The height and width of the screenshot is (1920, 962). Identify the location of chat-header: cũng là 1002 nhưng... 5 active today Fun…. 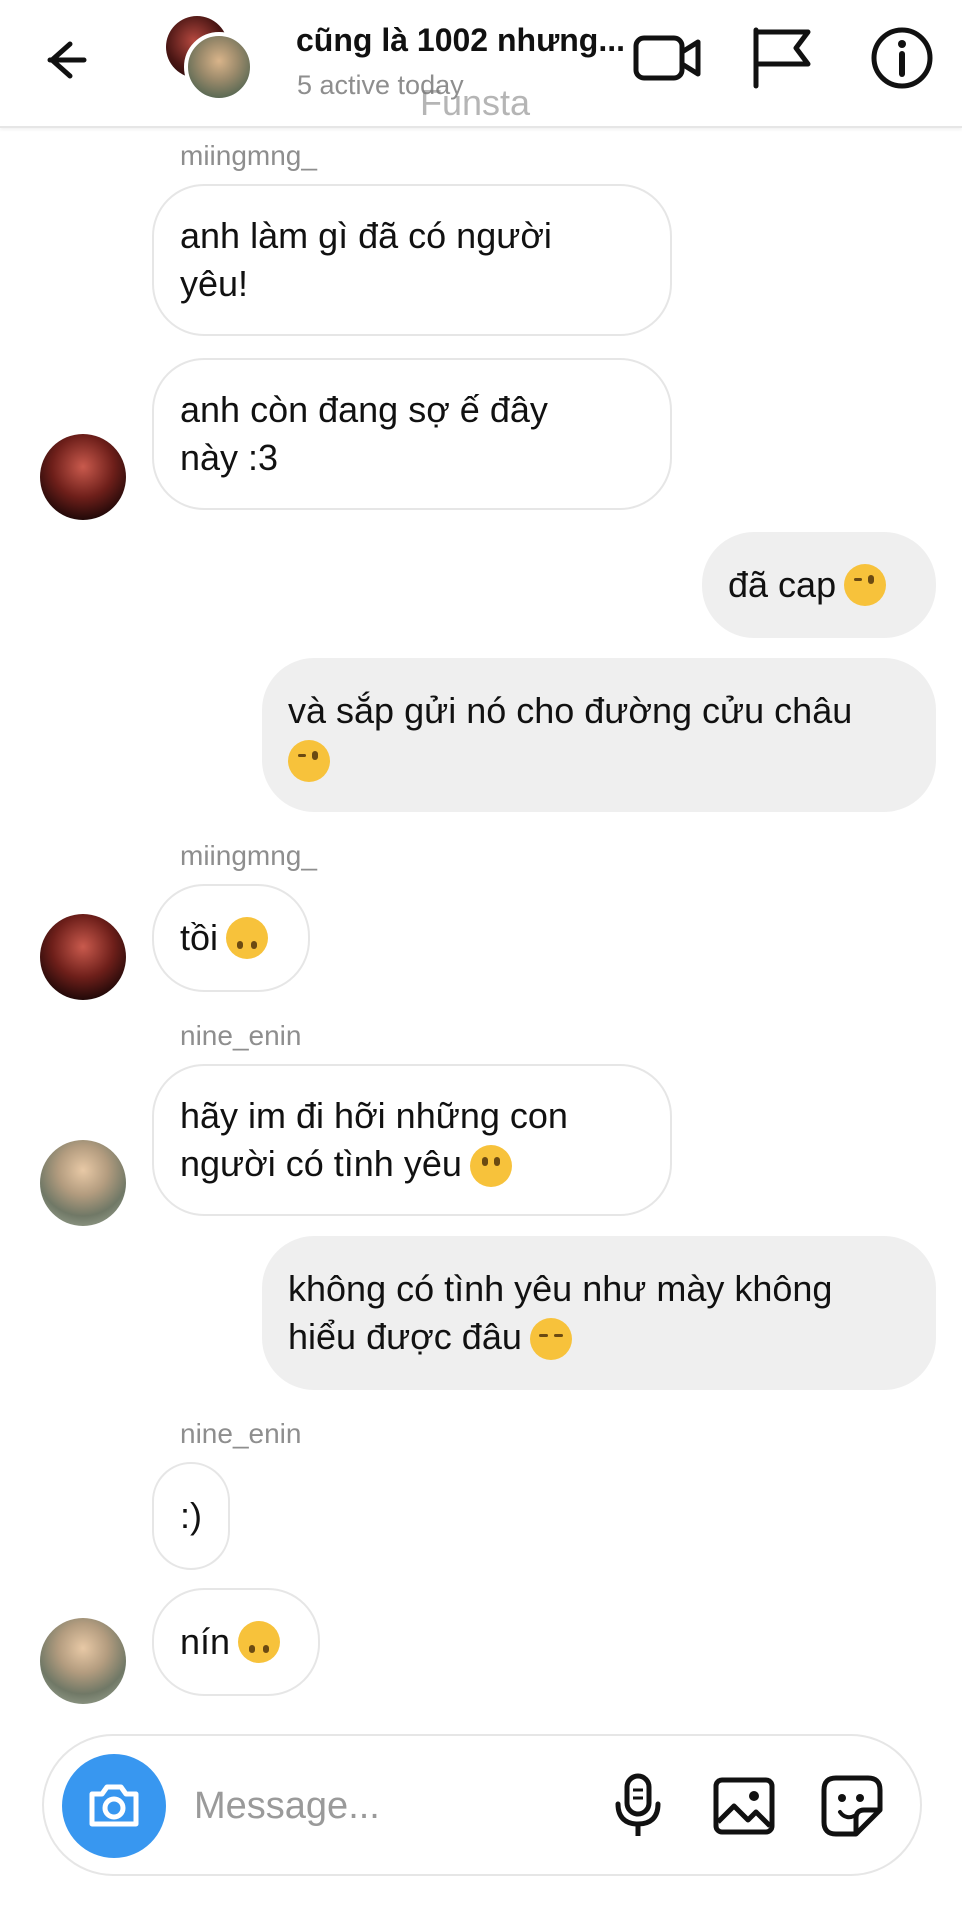
(481, 64).